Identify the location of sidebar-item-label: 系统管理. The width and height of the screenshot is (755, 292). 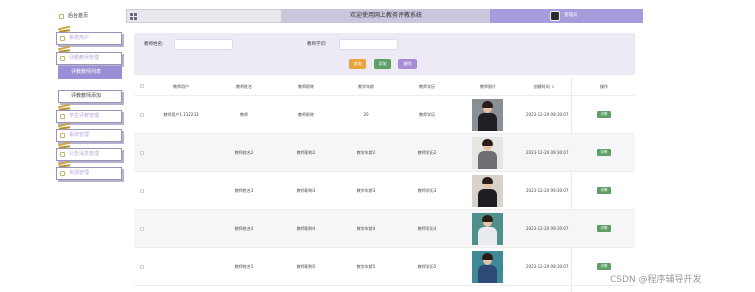
(79, 135).